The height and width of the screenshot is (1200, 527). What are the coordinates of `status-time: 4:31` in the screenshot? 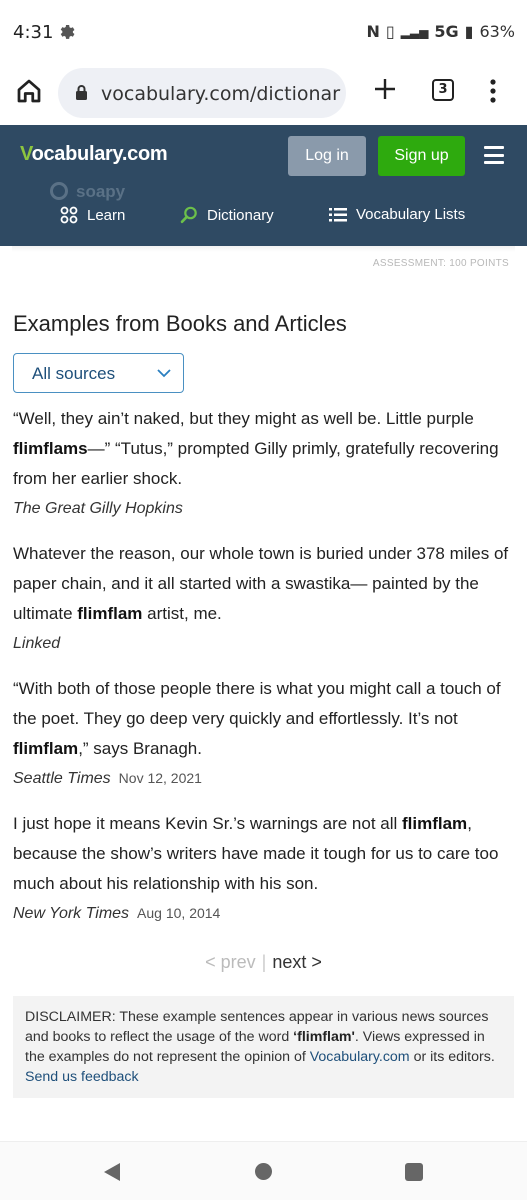 It's located at (33, 32).